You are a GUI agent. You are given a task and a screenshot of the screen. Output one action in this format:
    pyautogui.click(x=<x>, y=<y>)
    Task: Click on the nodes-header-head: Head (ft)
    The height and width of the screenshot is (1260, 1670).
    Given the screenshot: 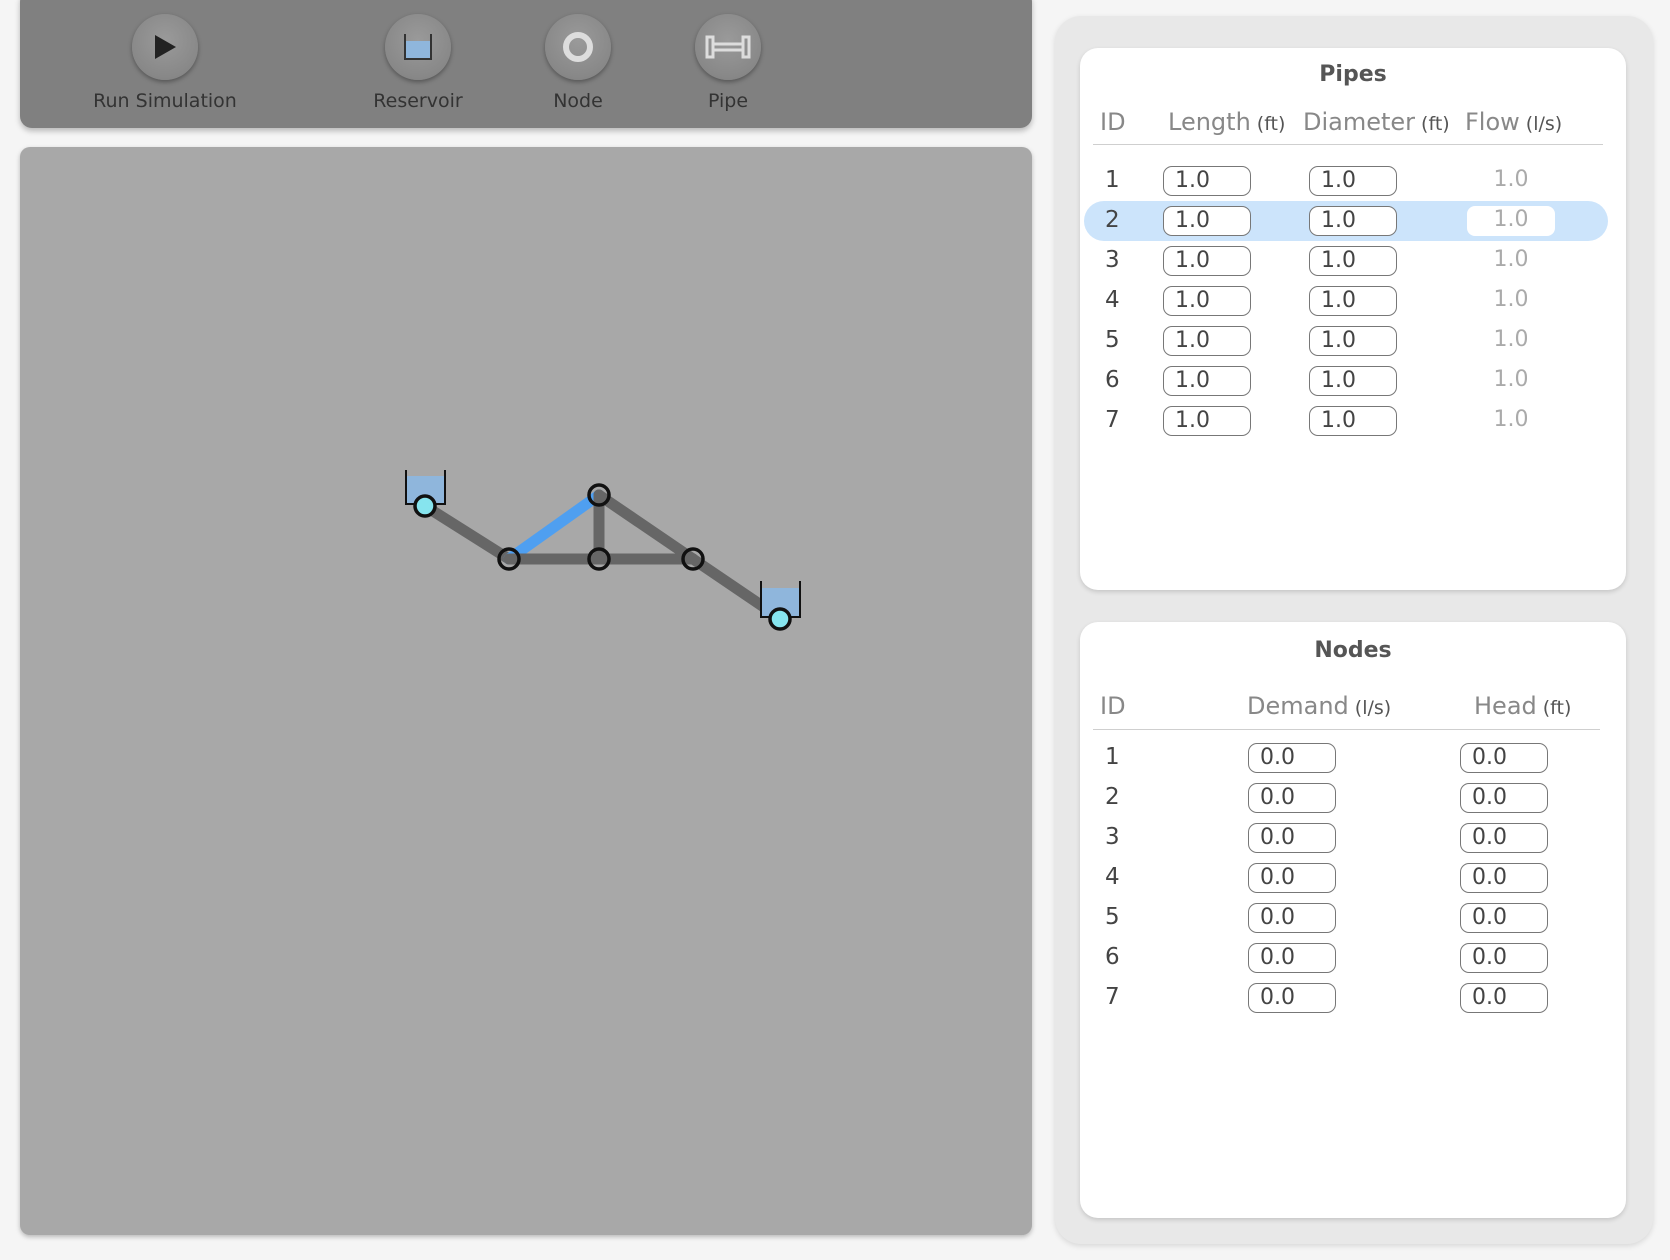 What is the action you would take?
    pyautogui.click(x=1523, y=706)
    